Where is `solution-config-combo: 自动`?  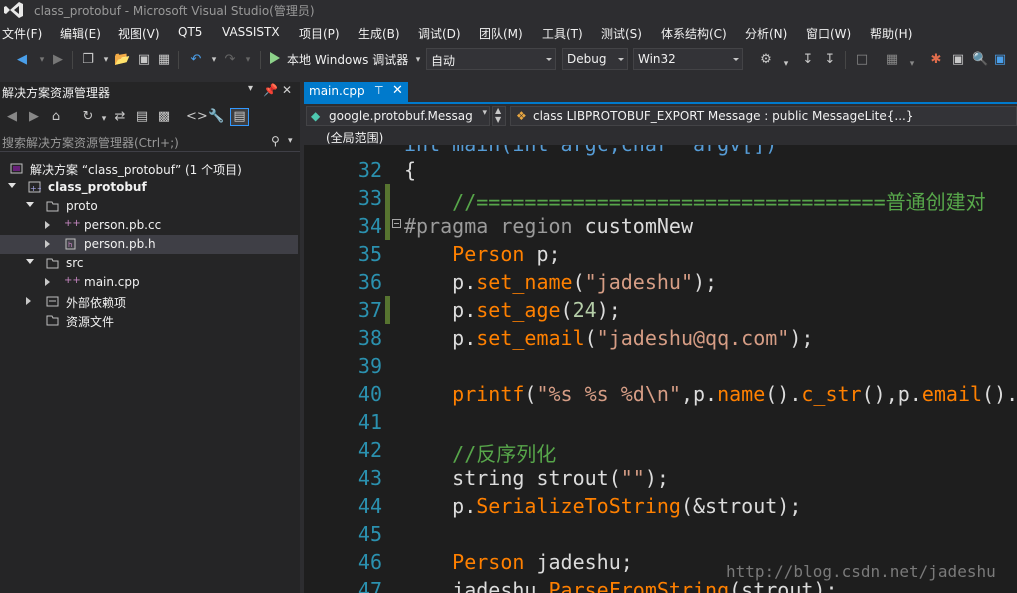 solution-config-combo: 自动 is located at coordinates (491, 59).